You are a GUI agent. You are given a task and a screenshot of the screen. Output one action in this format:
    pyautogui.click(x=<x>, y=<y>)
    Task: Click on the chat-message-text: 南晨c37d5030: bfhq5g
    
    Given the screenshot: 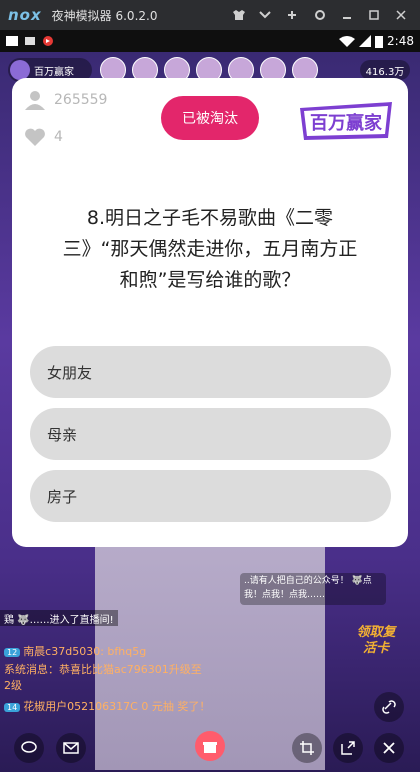 What is the action you would take?
    pyautogui.click(x=85, y=651)
    